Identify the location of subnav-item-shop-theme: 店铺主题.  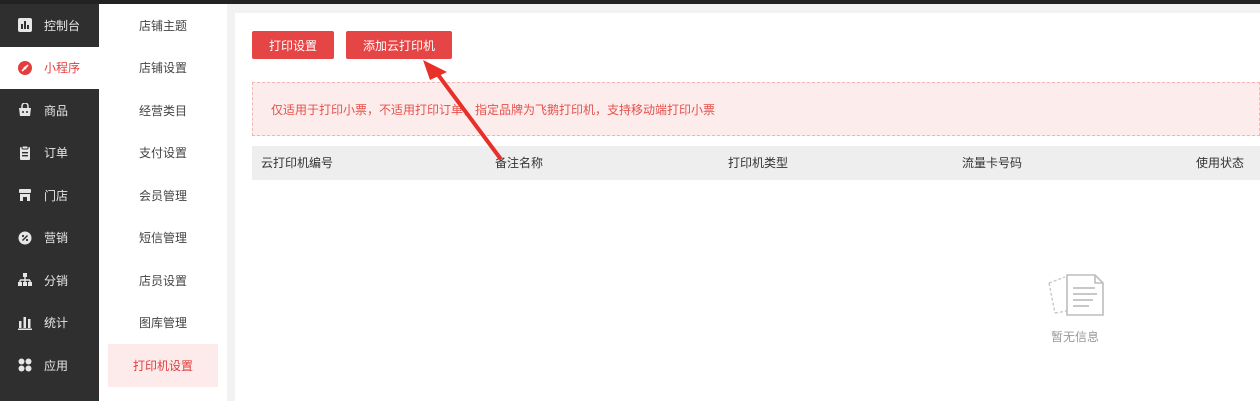
(163, 25).